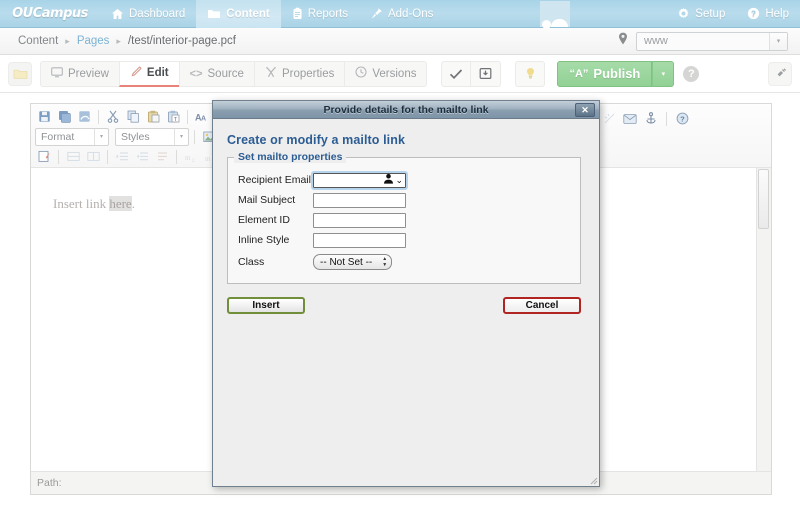 Image resolution: width=800 pixels, height=520 pixels. Describe the element at coordinates (173, 116) in the screenshot. I see `paste-text-icon: T` at that location.